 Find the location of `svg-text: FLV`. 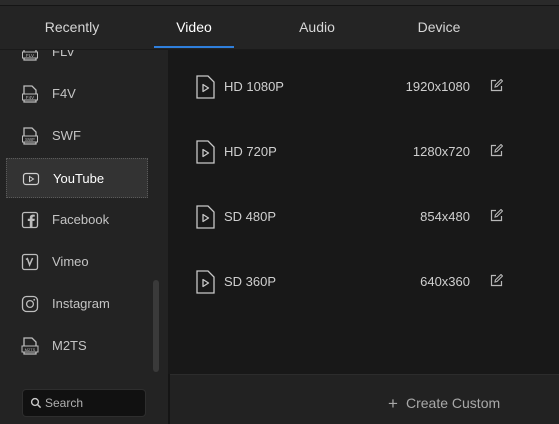

svg-text: FLV is located at coordinates (30, 55).